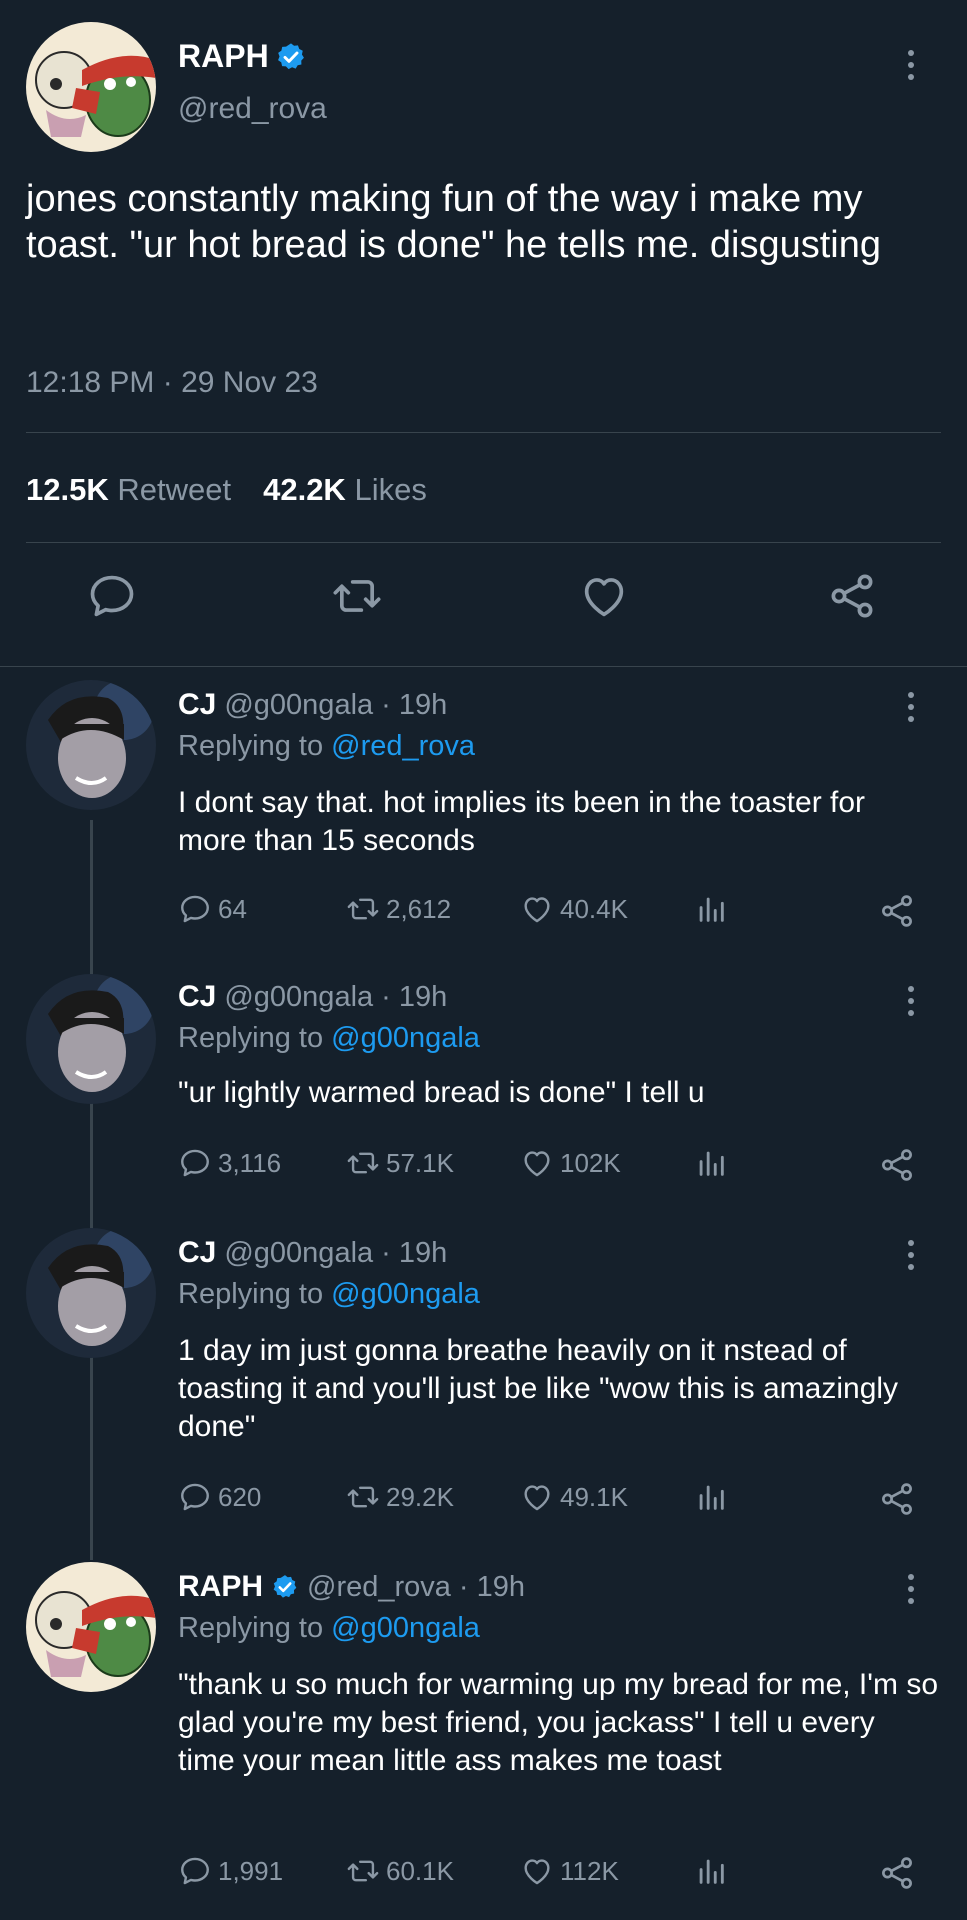 The image size is (967, 1920). I want to click on divider, so click(483, 542).